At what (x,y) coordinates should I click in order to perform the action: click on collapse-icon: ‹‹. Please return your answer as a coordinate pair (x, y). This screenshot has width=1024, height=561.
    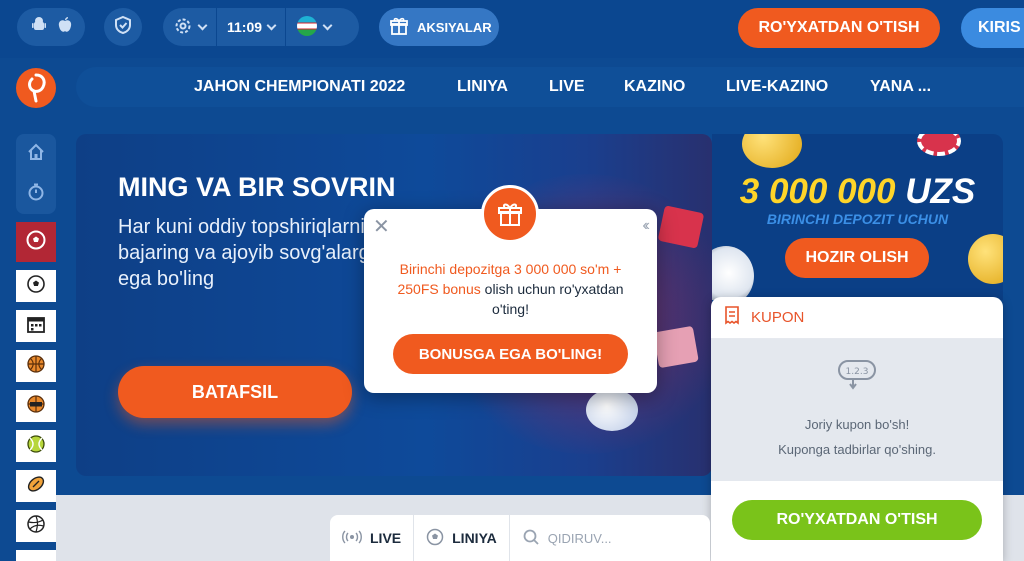
    Looking at the image, I should click on (645, 226).